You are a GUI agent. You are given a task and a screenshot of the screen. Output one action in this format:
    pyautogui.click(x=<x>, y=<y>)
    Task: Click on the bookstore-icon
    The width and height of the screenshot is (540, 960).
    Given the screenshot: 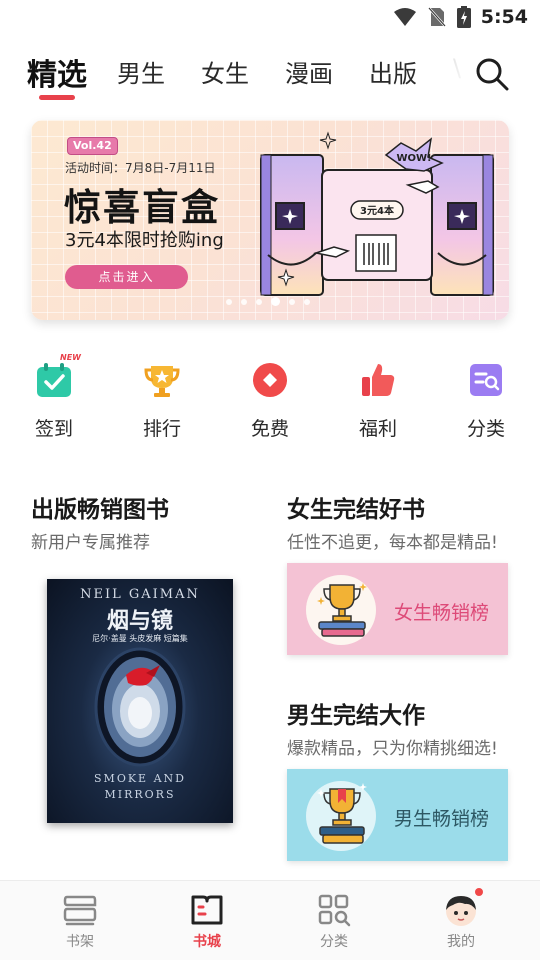 What is the action you would take?
    pyautogui.click(x=207, y=910)
    